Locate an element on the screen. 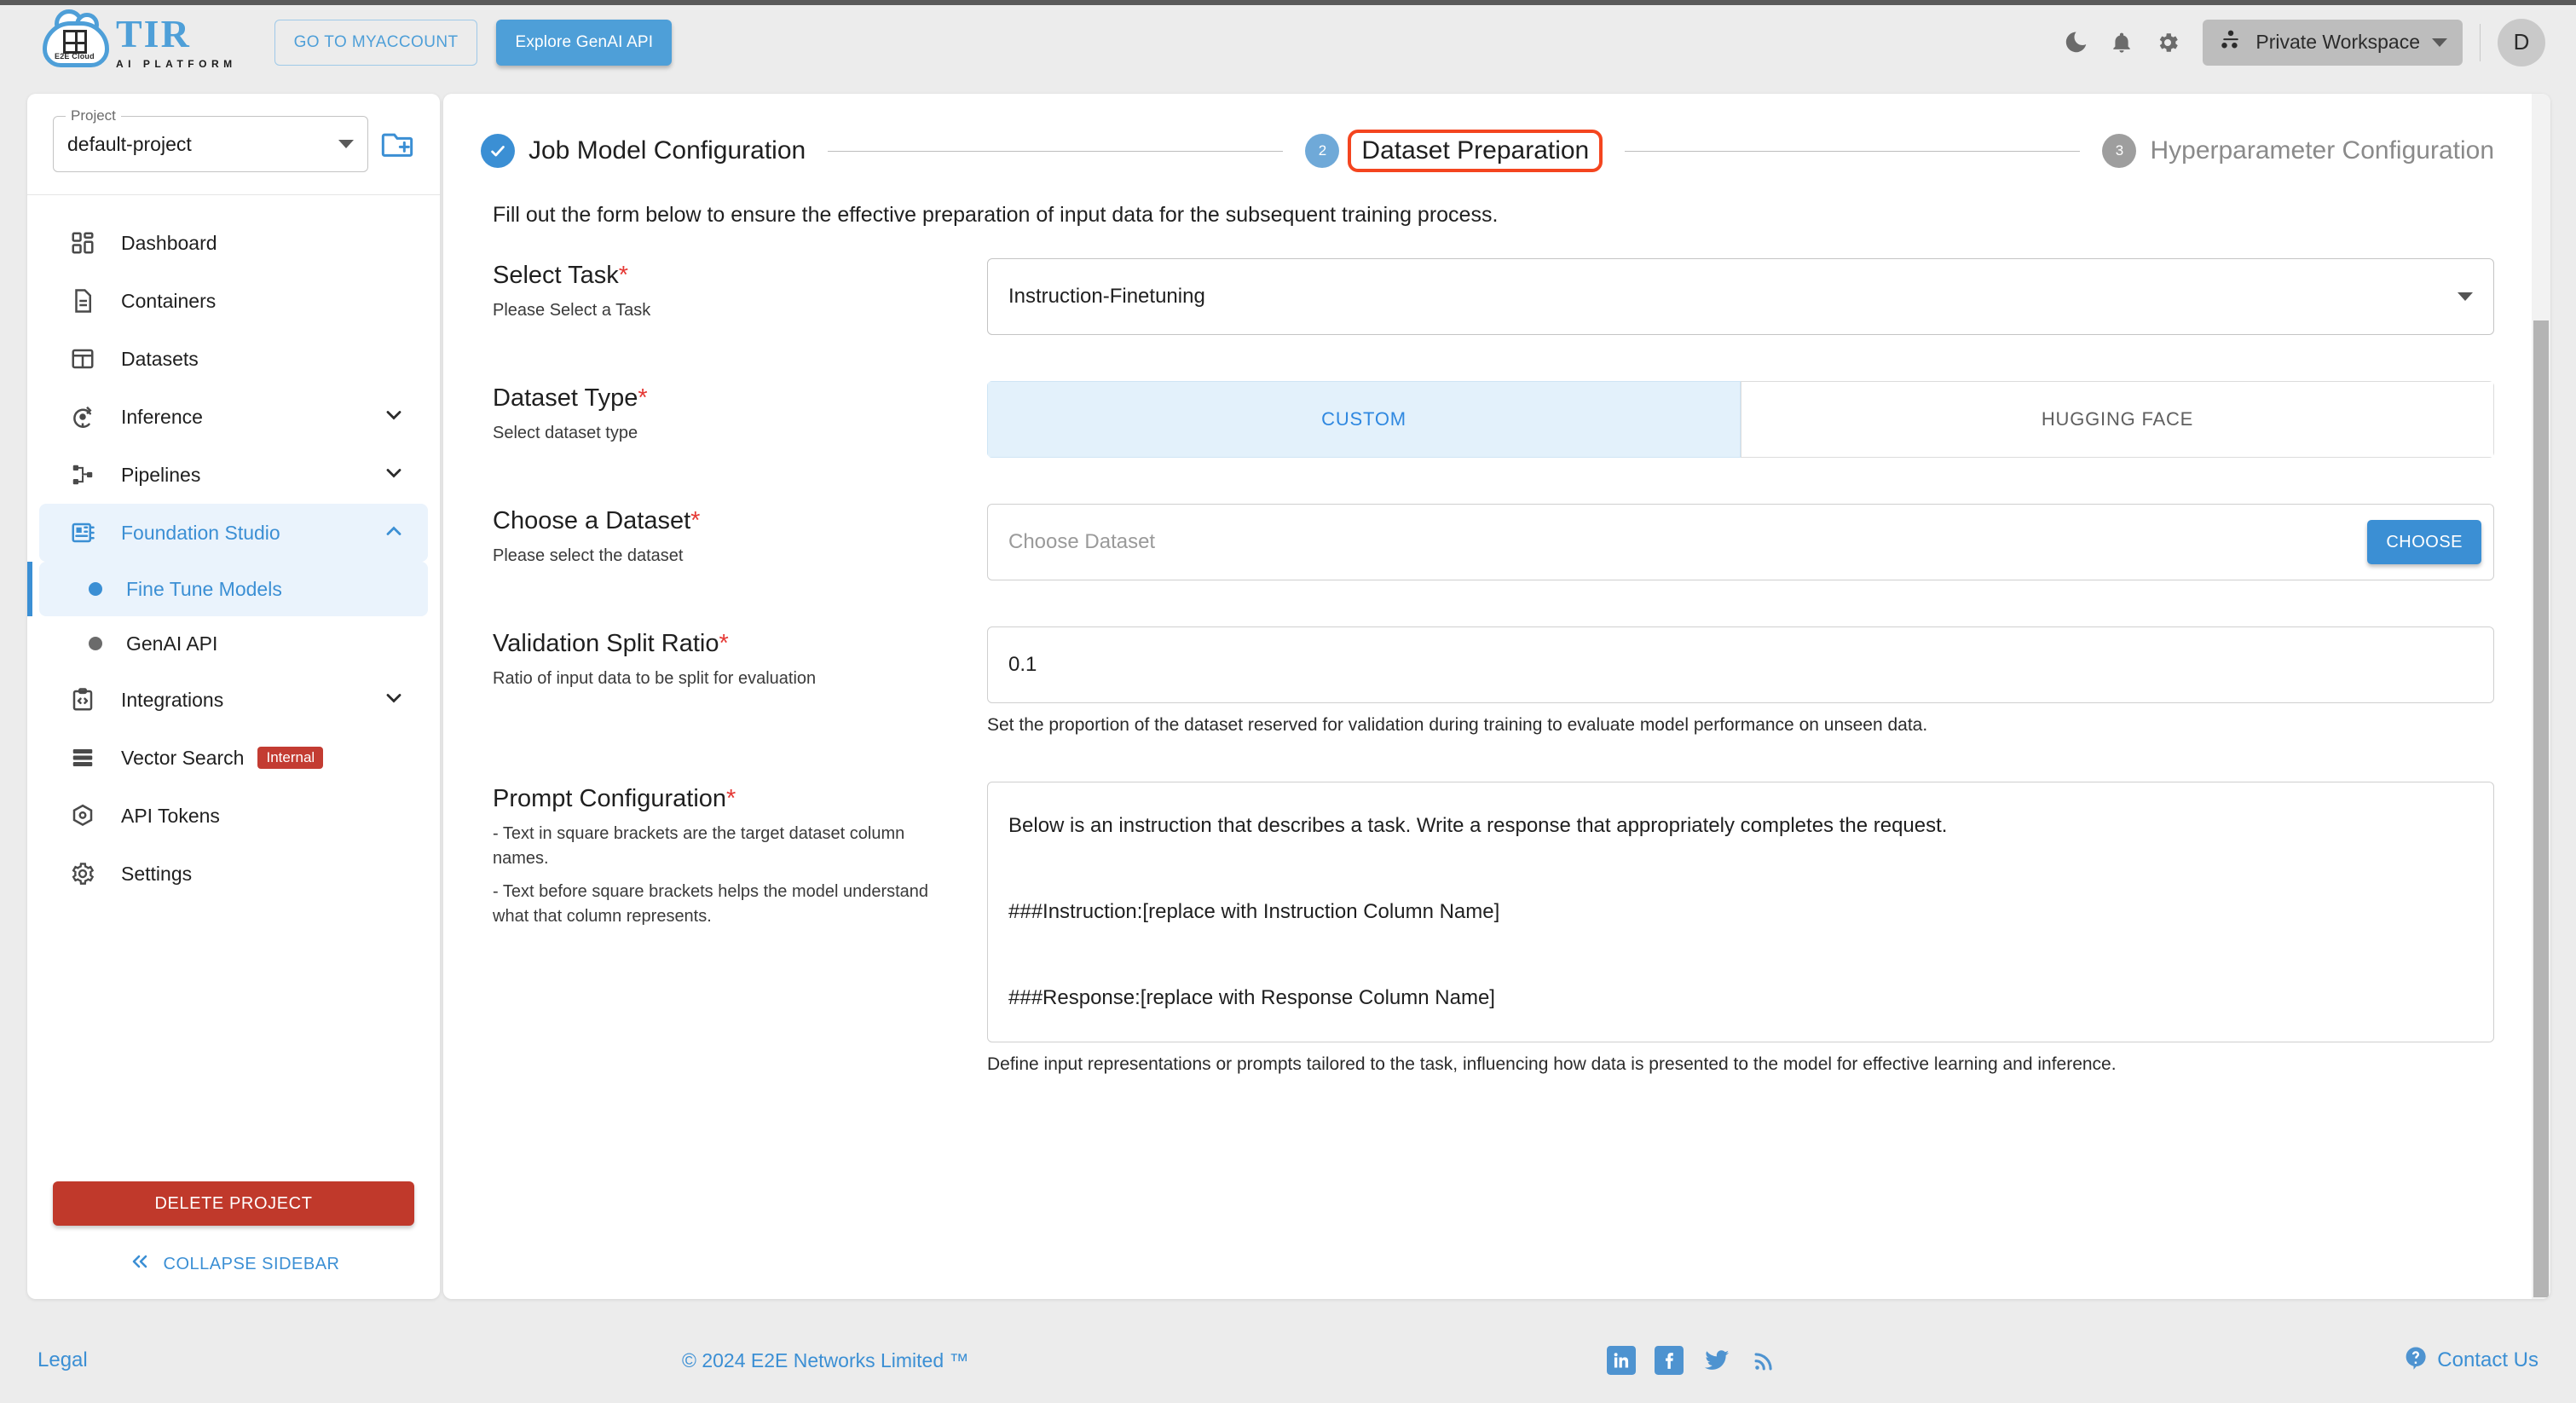  app-logo: E2E Cloud TIR AI PLATFORM is located at coordinates (140, 40).